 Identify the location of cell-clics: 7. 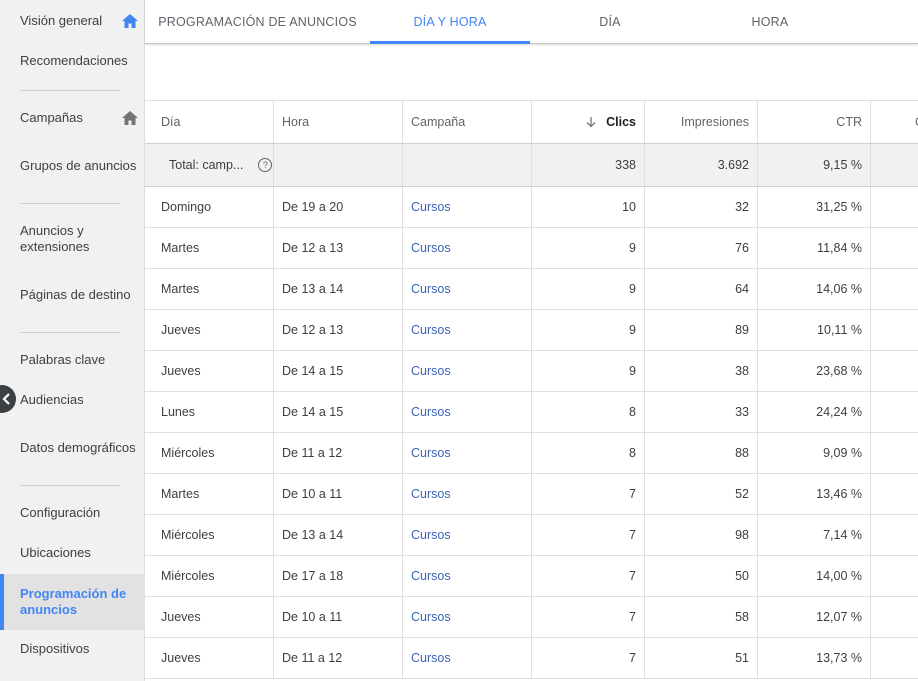
(588, 617).